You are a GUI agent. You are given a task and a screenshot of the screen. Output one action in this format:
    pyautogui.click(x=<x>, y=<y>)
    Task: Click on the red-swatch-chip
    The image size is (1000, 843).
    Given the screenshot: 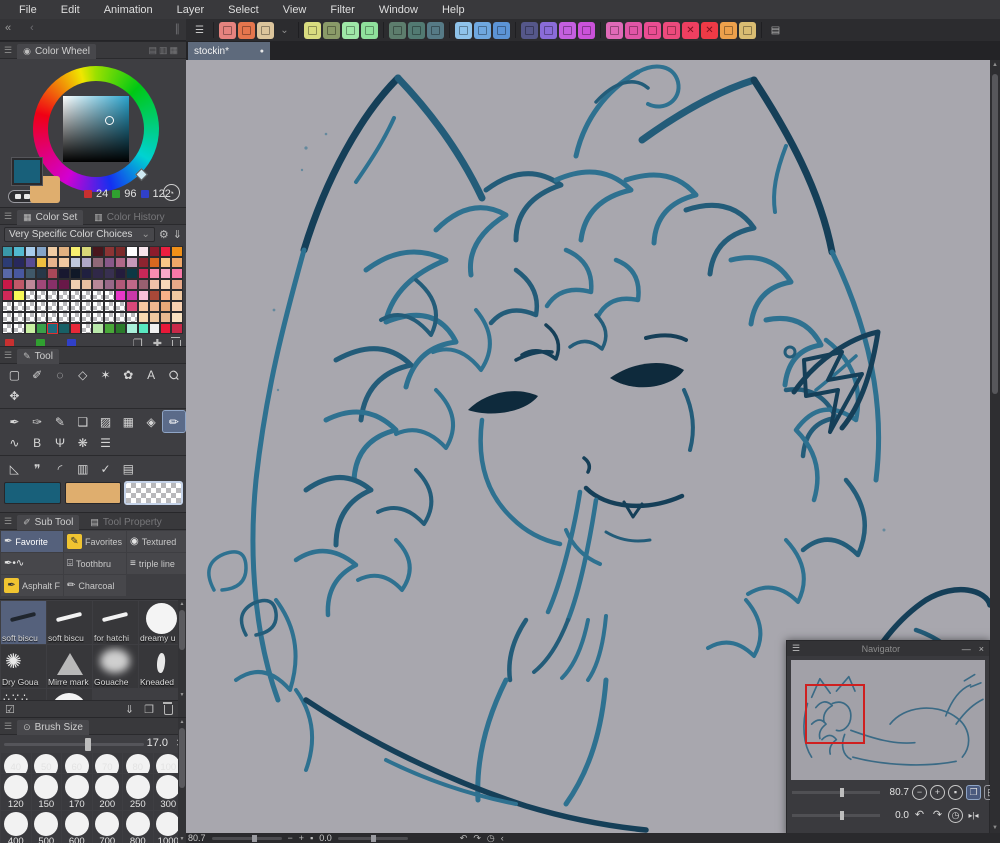 What is the action you would take?
    pyautogui.click(x=9, y=342)
    